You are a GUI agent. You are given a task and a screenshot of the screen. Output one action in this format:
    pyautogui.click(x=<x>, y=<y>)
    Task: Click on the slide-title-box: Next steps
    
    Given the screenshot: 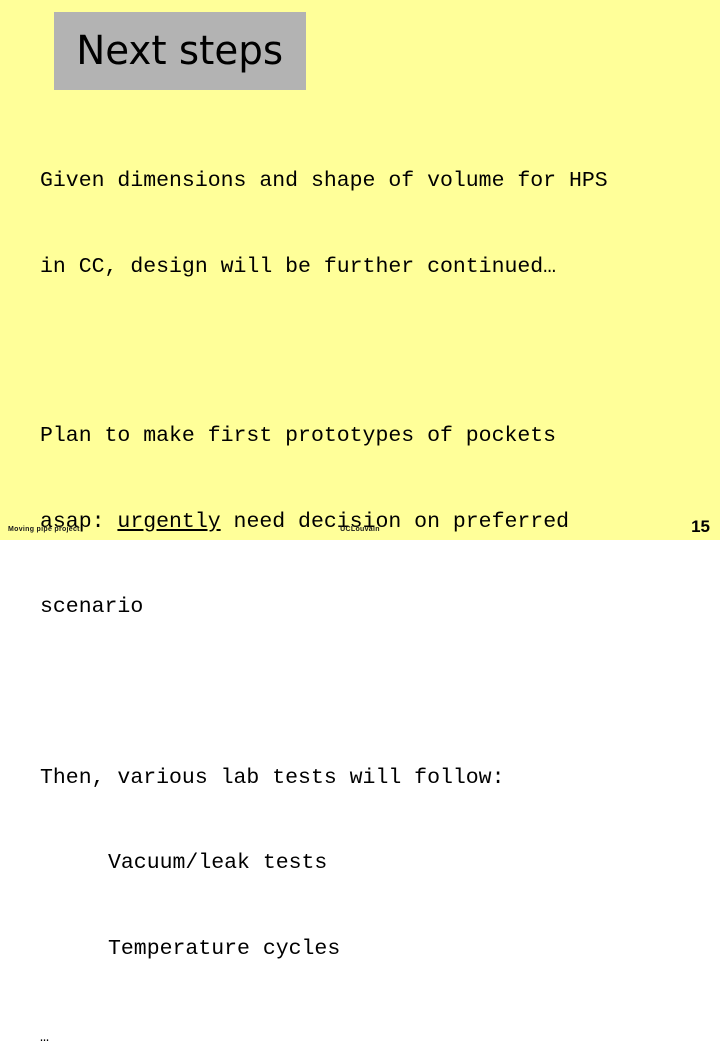 What is the action you would take?
    pyautogui.click(x=180, y=51)
    